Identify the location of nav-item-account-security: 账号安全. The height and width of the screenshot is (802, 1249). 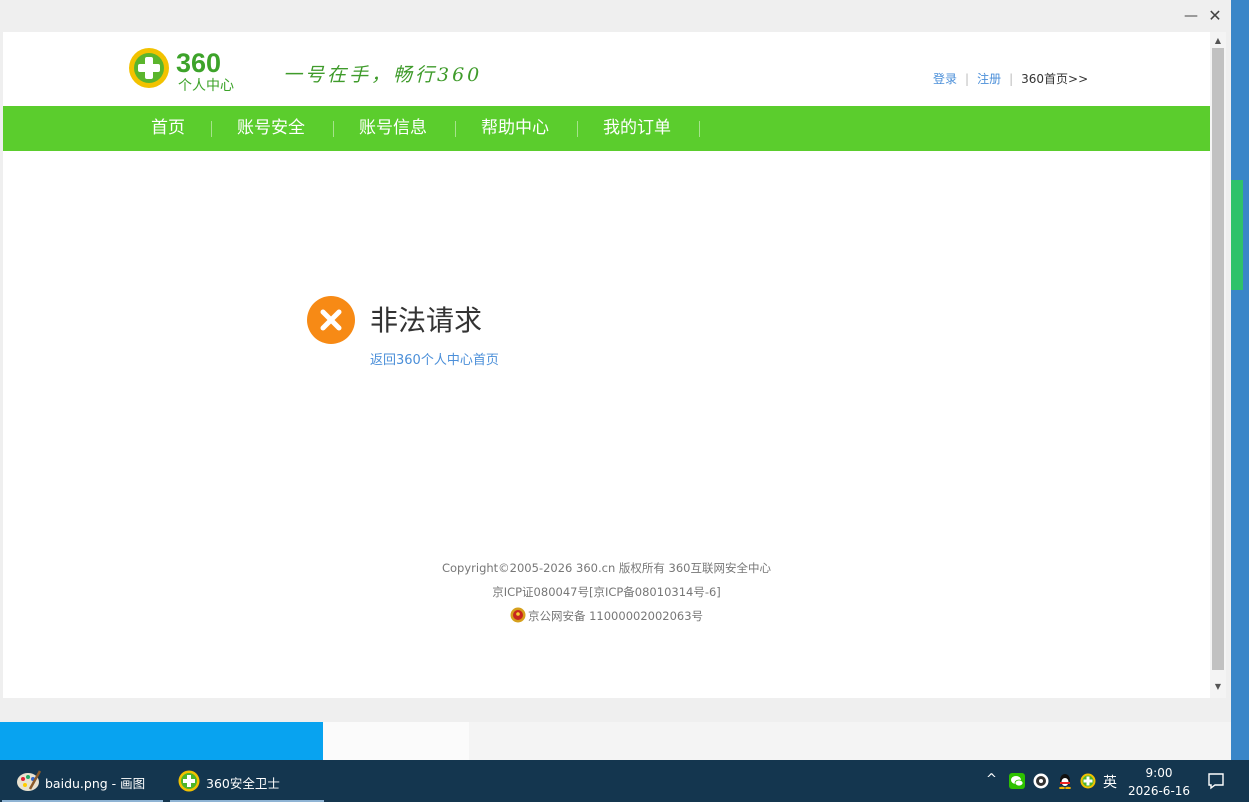
(271, 128).